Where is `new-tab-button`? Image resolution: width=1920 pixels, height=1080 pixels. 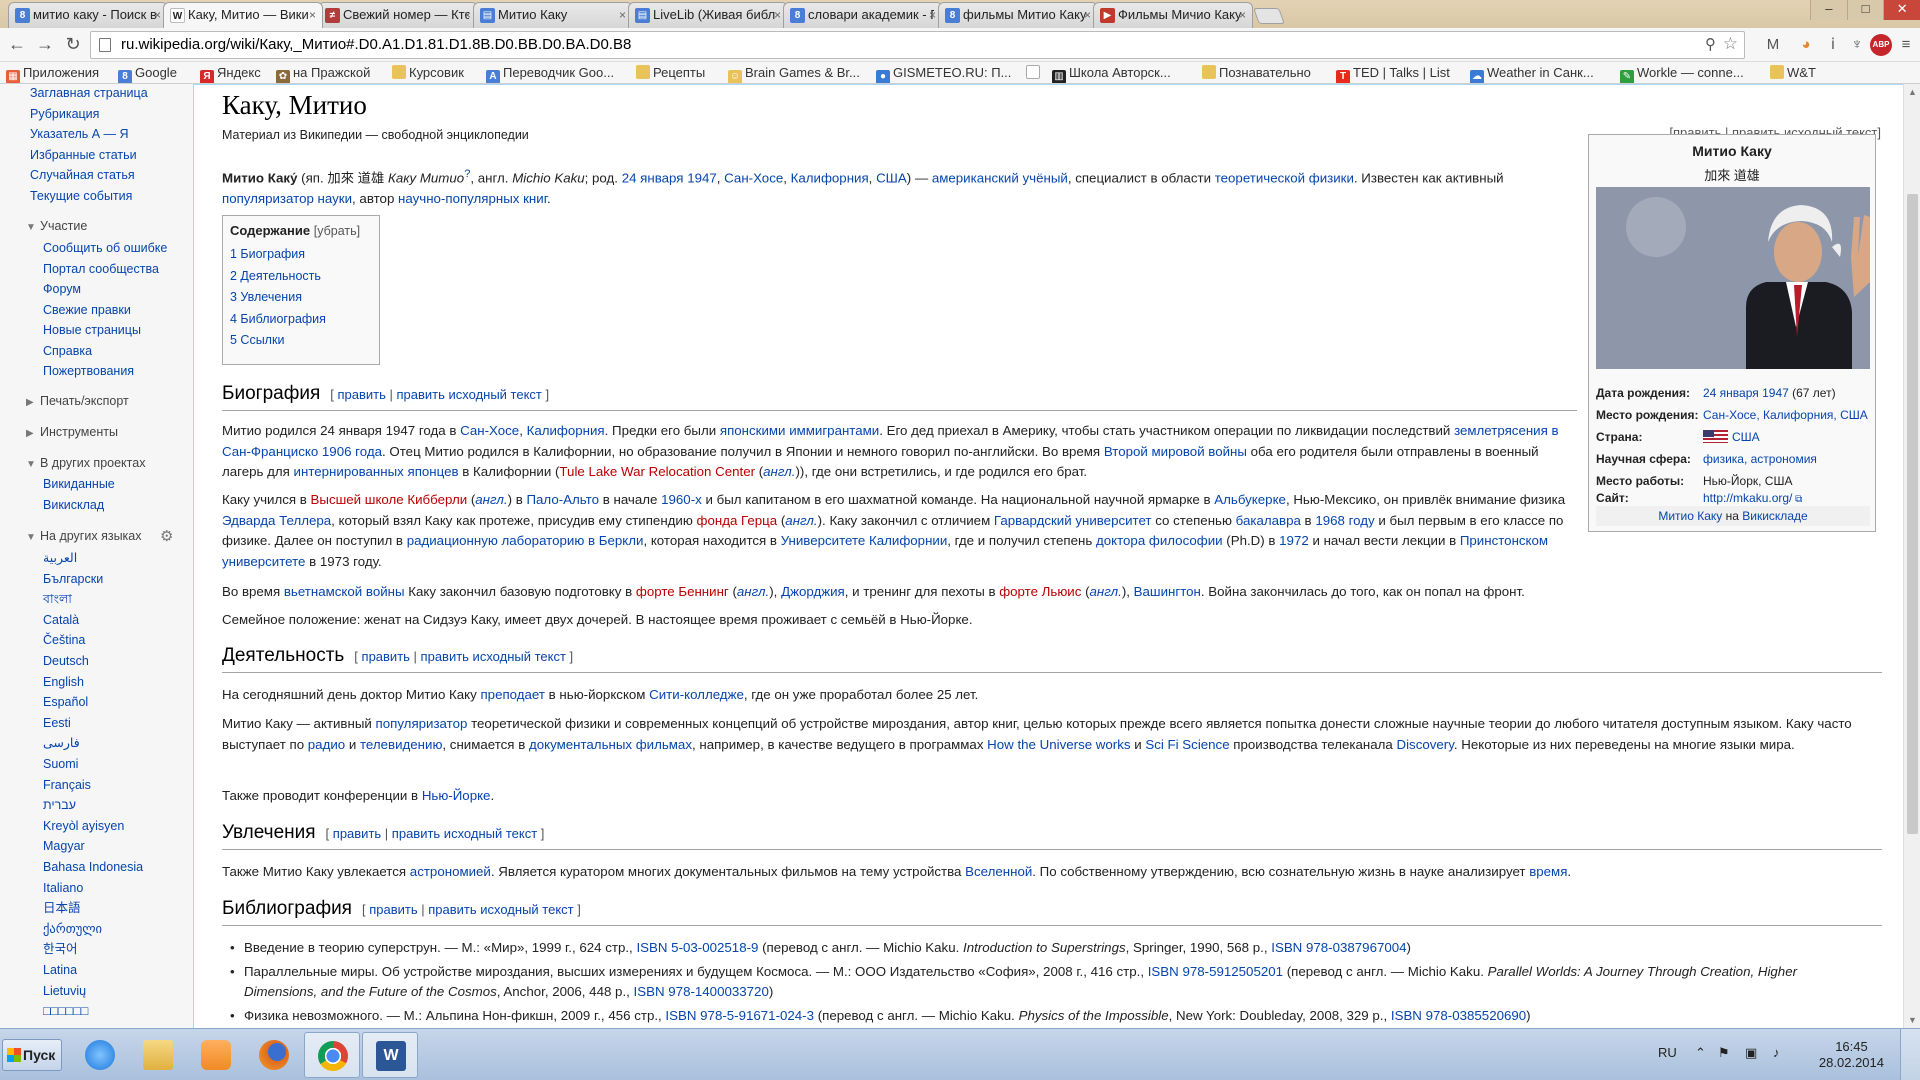 new-tab-button is located at coordinates (1269, 16).